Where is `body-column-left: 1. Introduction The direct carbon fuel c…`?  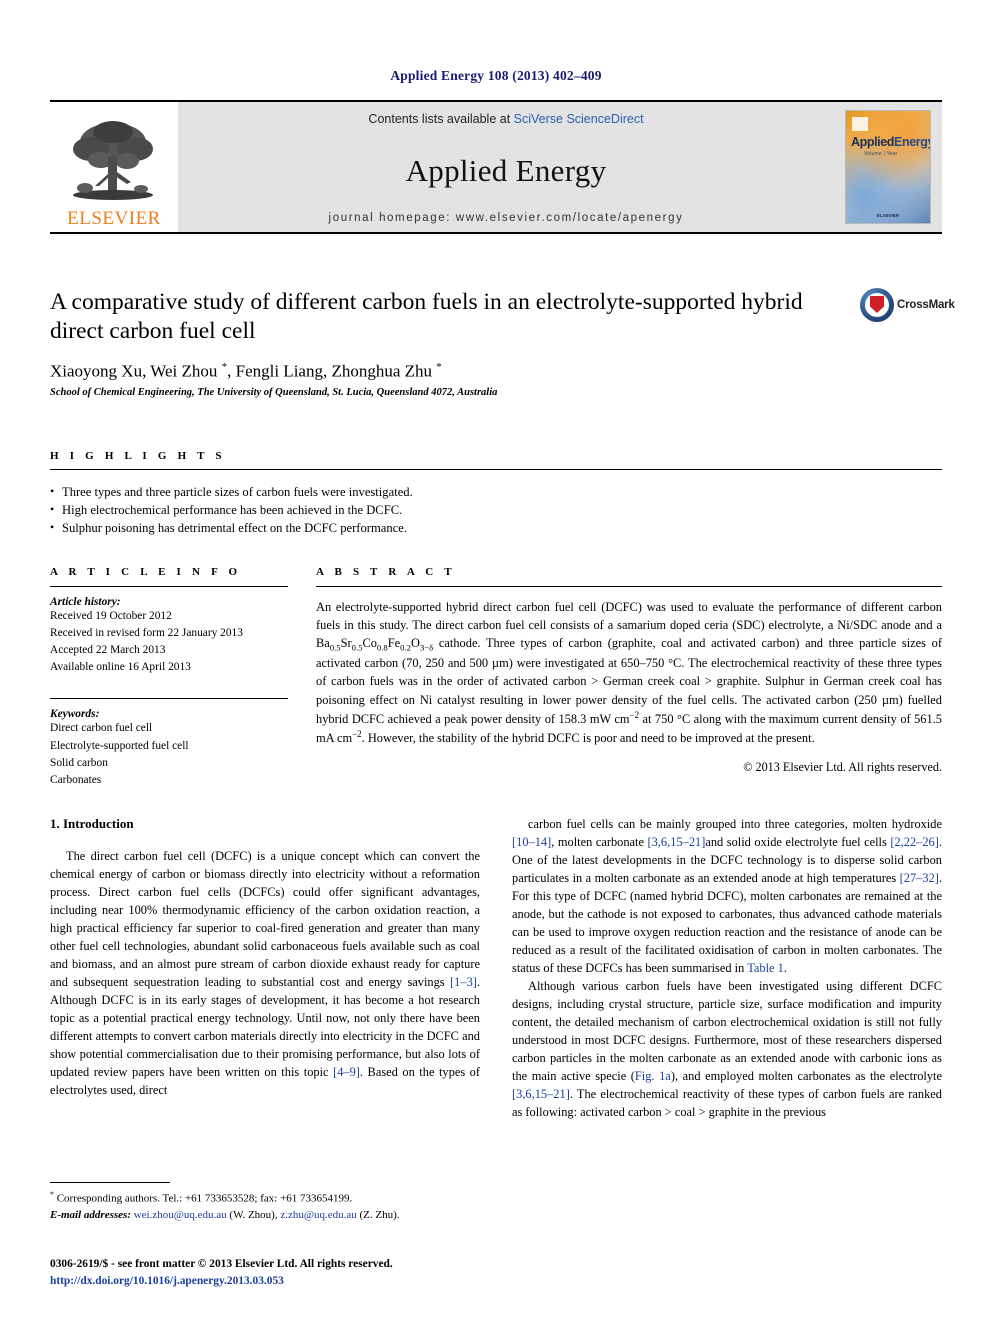
body-column-left: 1. Introduction The direct carbon fuel c… is located at coordinates (265, 969).